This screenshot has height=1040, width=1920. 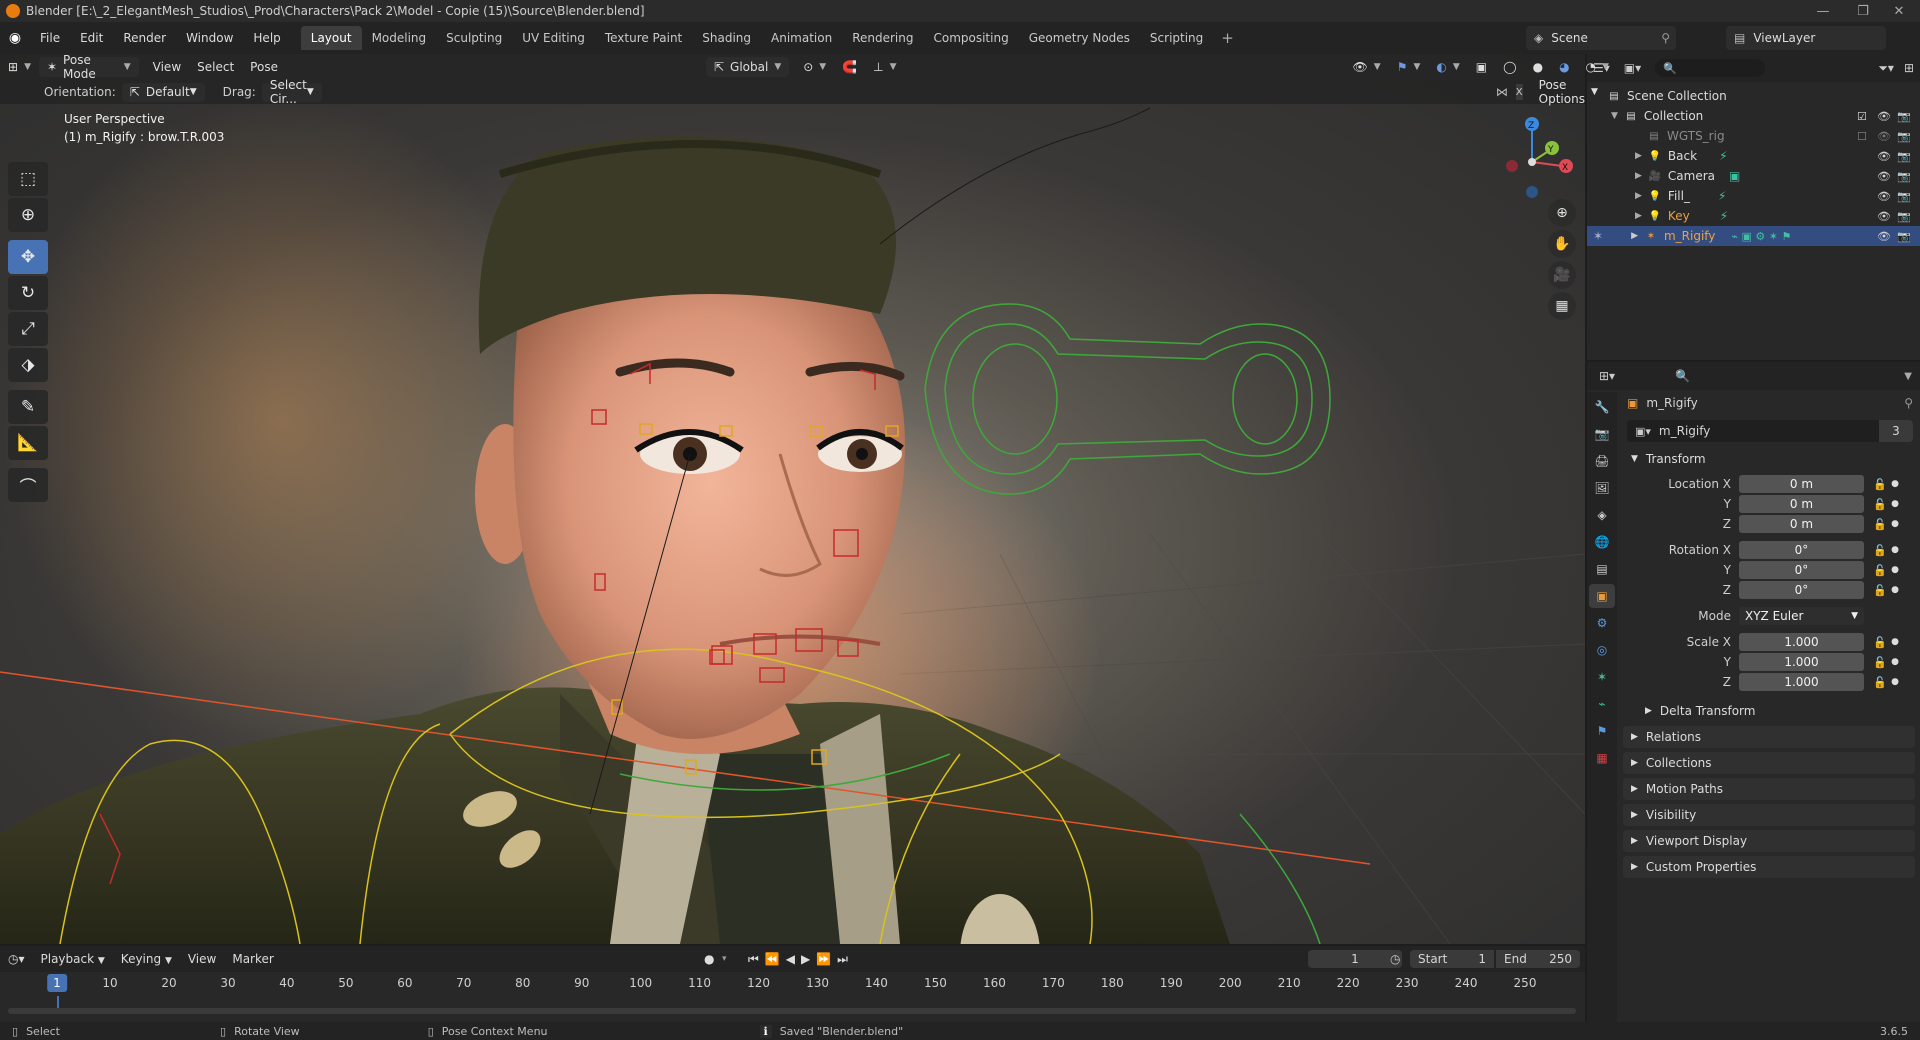 What do you see at coordinates (1176, 38) in the screenshot?
I see `tab-scripting: Scripting` at bounding box center [1176, 38].